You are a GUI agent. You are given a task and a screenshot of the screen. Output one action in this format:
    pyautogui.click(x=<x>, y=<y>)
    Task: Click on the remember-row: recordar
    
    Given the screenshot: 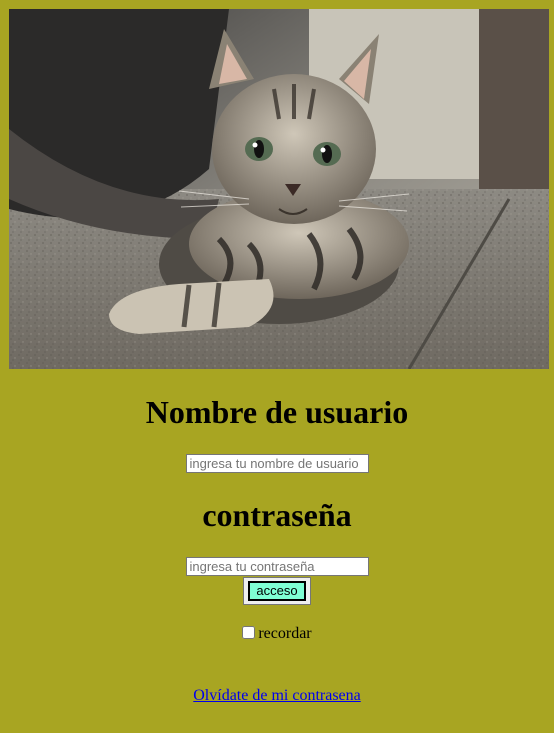 What is the action you would take?
    pyautogui.click(x=277, y=634)
    